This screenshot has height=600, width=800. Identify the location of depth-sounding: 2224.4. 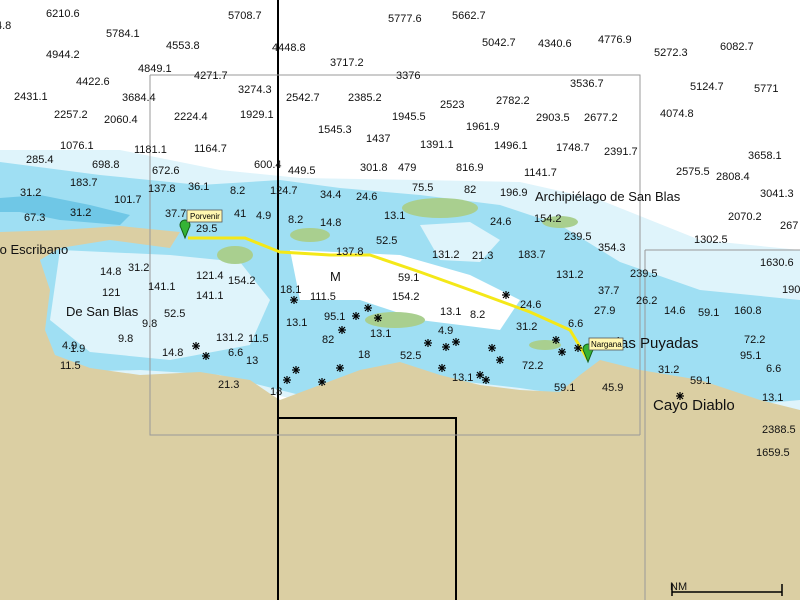
(191, 117).